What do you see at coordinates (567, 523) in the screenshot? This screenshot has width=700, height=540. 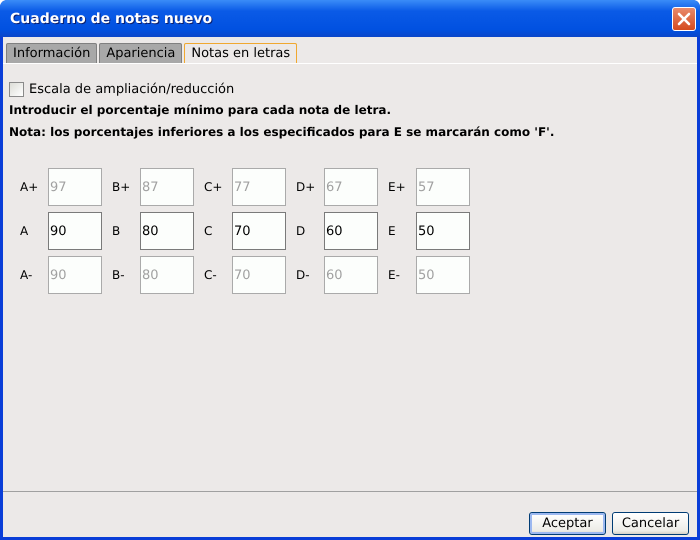 I see `dialog-button: Aceptar` at bounding box center [567, 523].